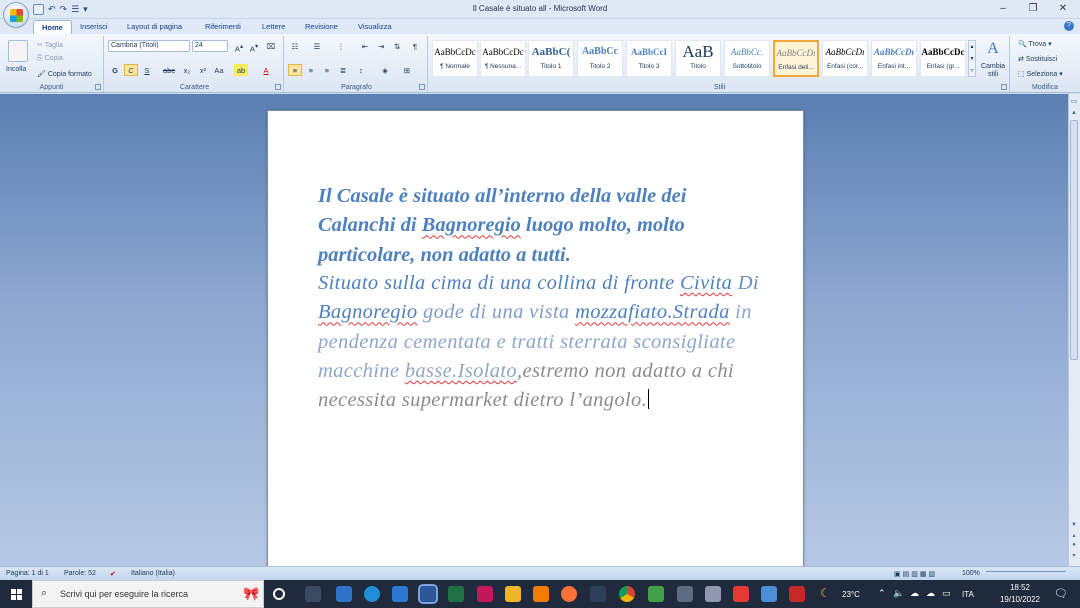 The height and width of the screenshot is (608, 1080). Describe the element at coordinates (223, 27) in the screenshot. I see `tab-references: Riferimenti` at that location.